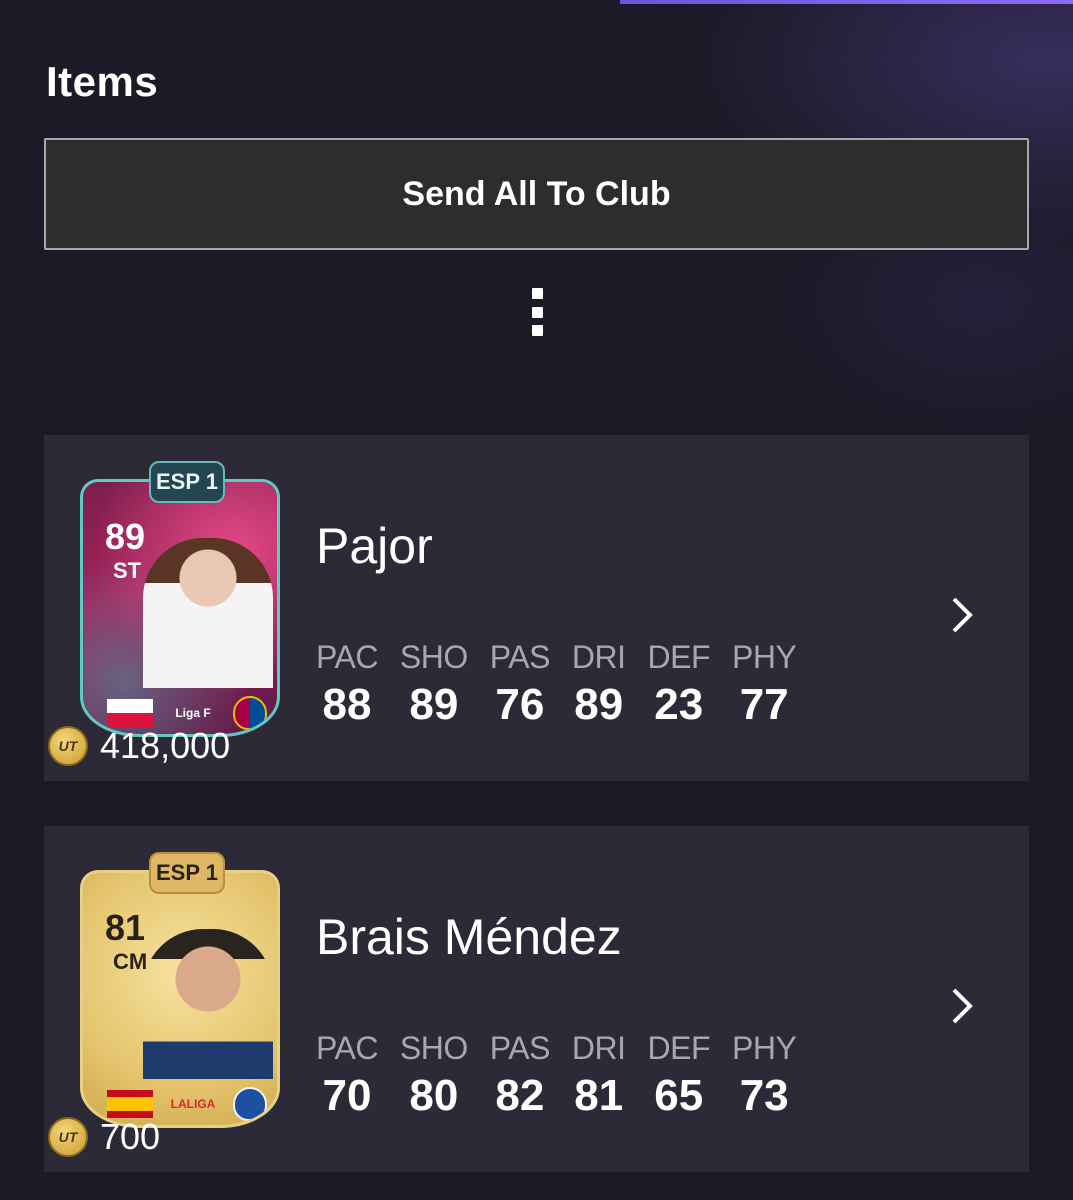 The width and height of the screenshot is (1073, 1200). What do you see at coordinates (130, 961) in the screenshot?
I see `card-position: CM` at bounding box center [130, 961].